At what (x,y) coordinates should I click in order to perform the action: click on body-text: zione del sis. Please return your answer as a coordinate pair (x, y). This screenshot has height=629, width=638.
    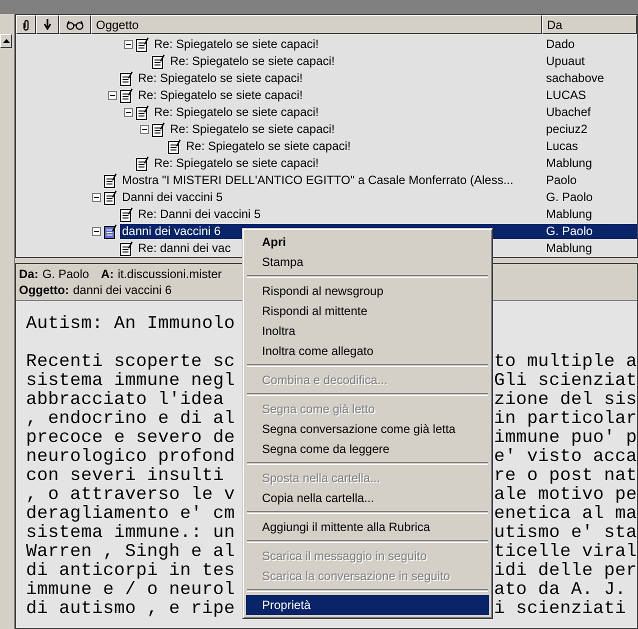
    Looking at the image, I should click on (565, 400).